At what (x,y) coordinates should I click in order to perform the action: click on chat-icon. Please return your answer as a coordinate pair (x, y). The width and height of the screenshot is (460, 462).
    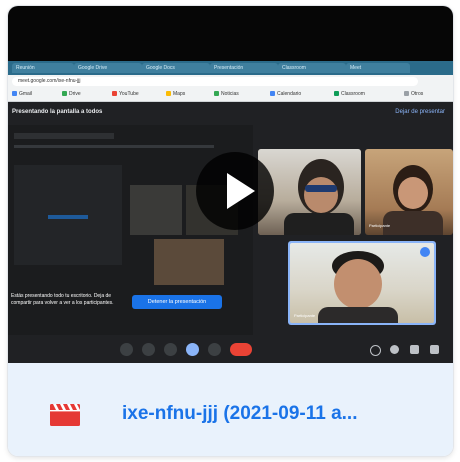
    Looking at the image, I should click on (414, 349).